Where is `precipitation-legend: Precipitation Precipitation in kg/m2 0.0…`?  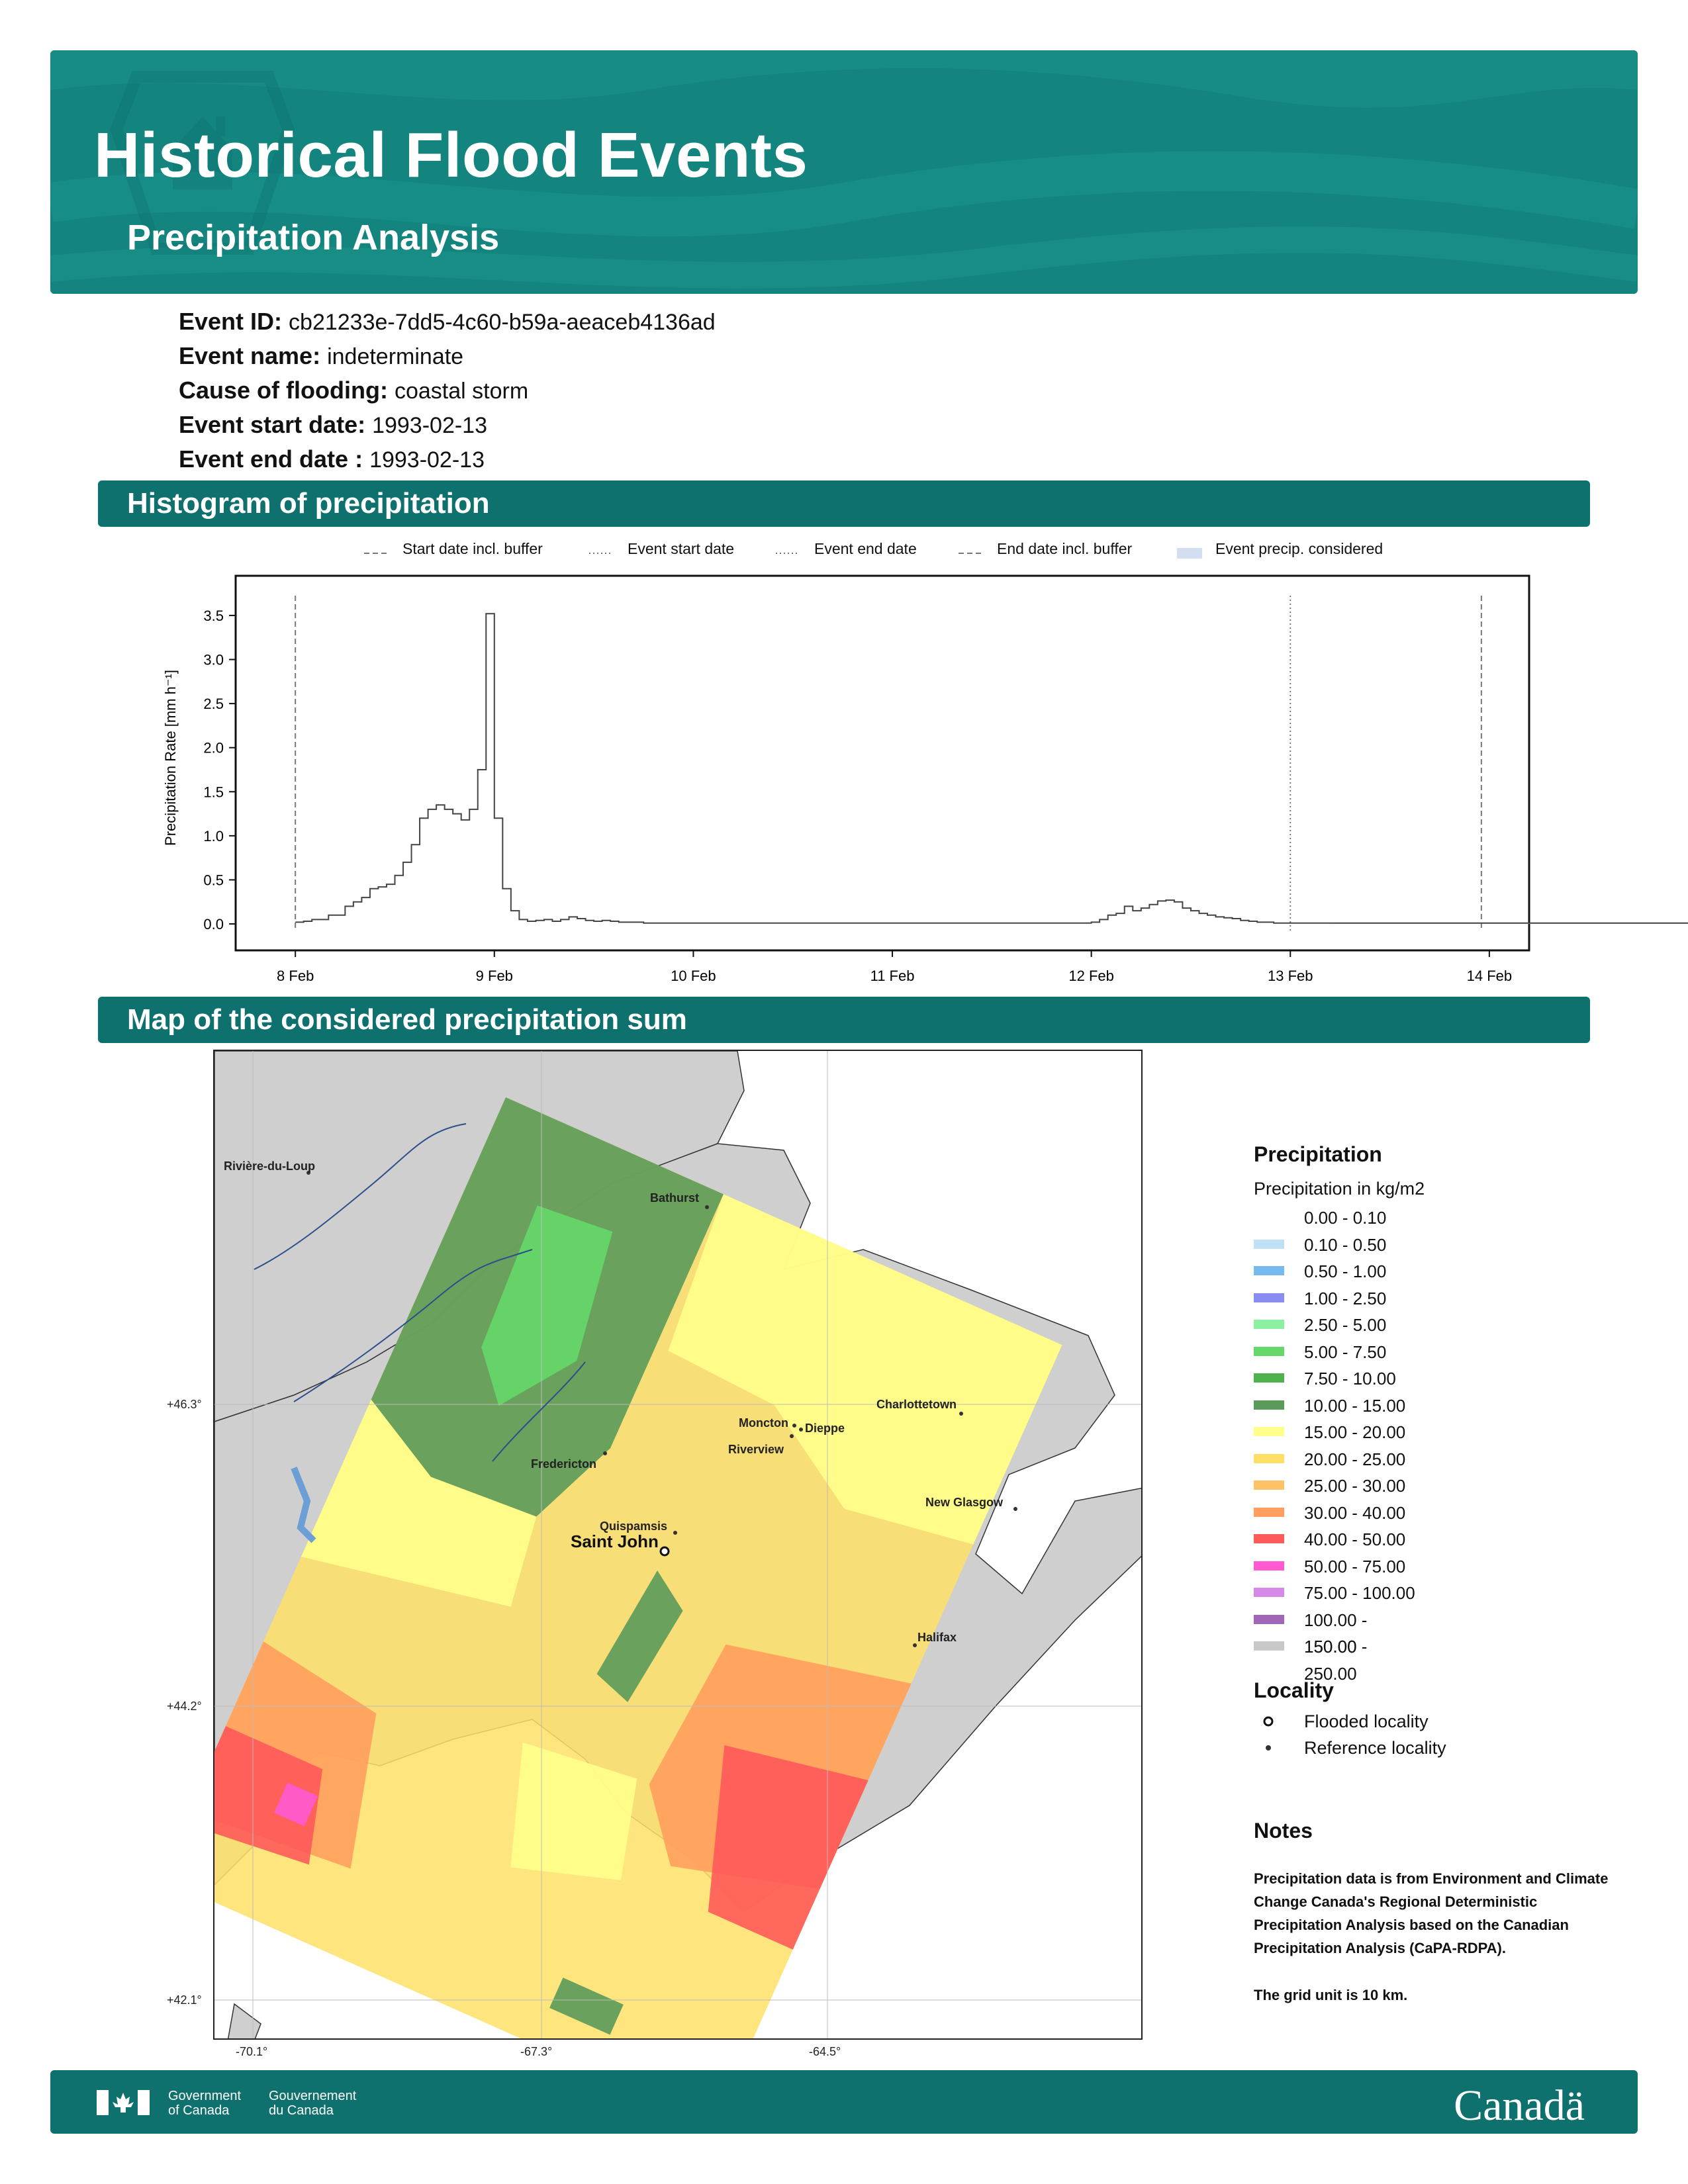 precipitation-legend: Precipitation Precipitation in kg/m2 0.0… is located at coordinates (1339, 1413).